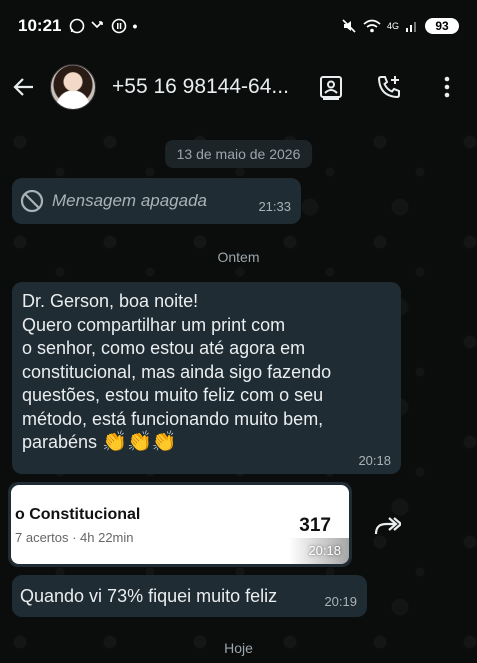 The image size is (477, 663). I want to click on forward-icon, so click(387, 526).